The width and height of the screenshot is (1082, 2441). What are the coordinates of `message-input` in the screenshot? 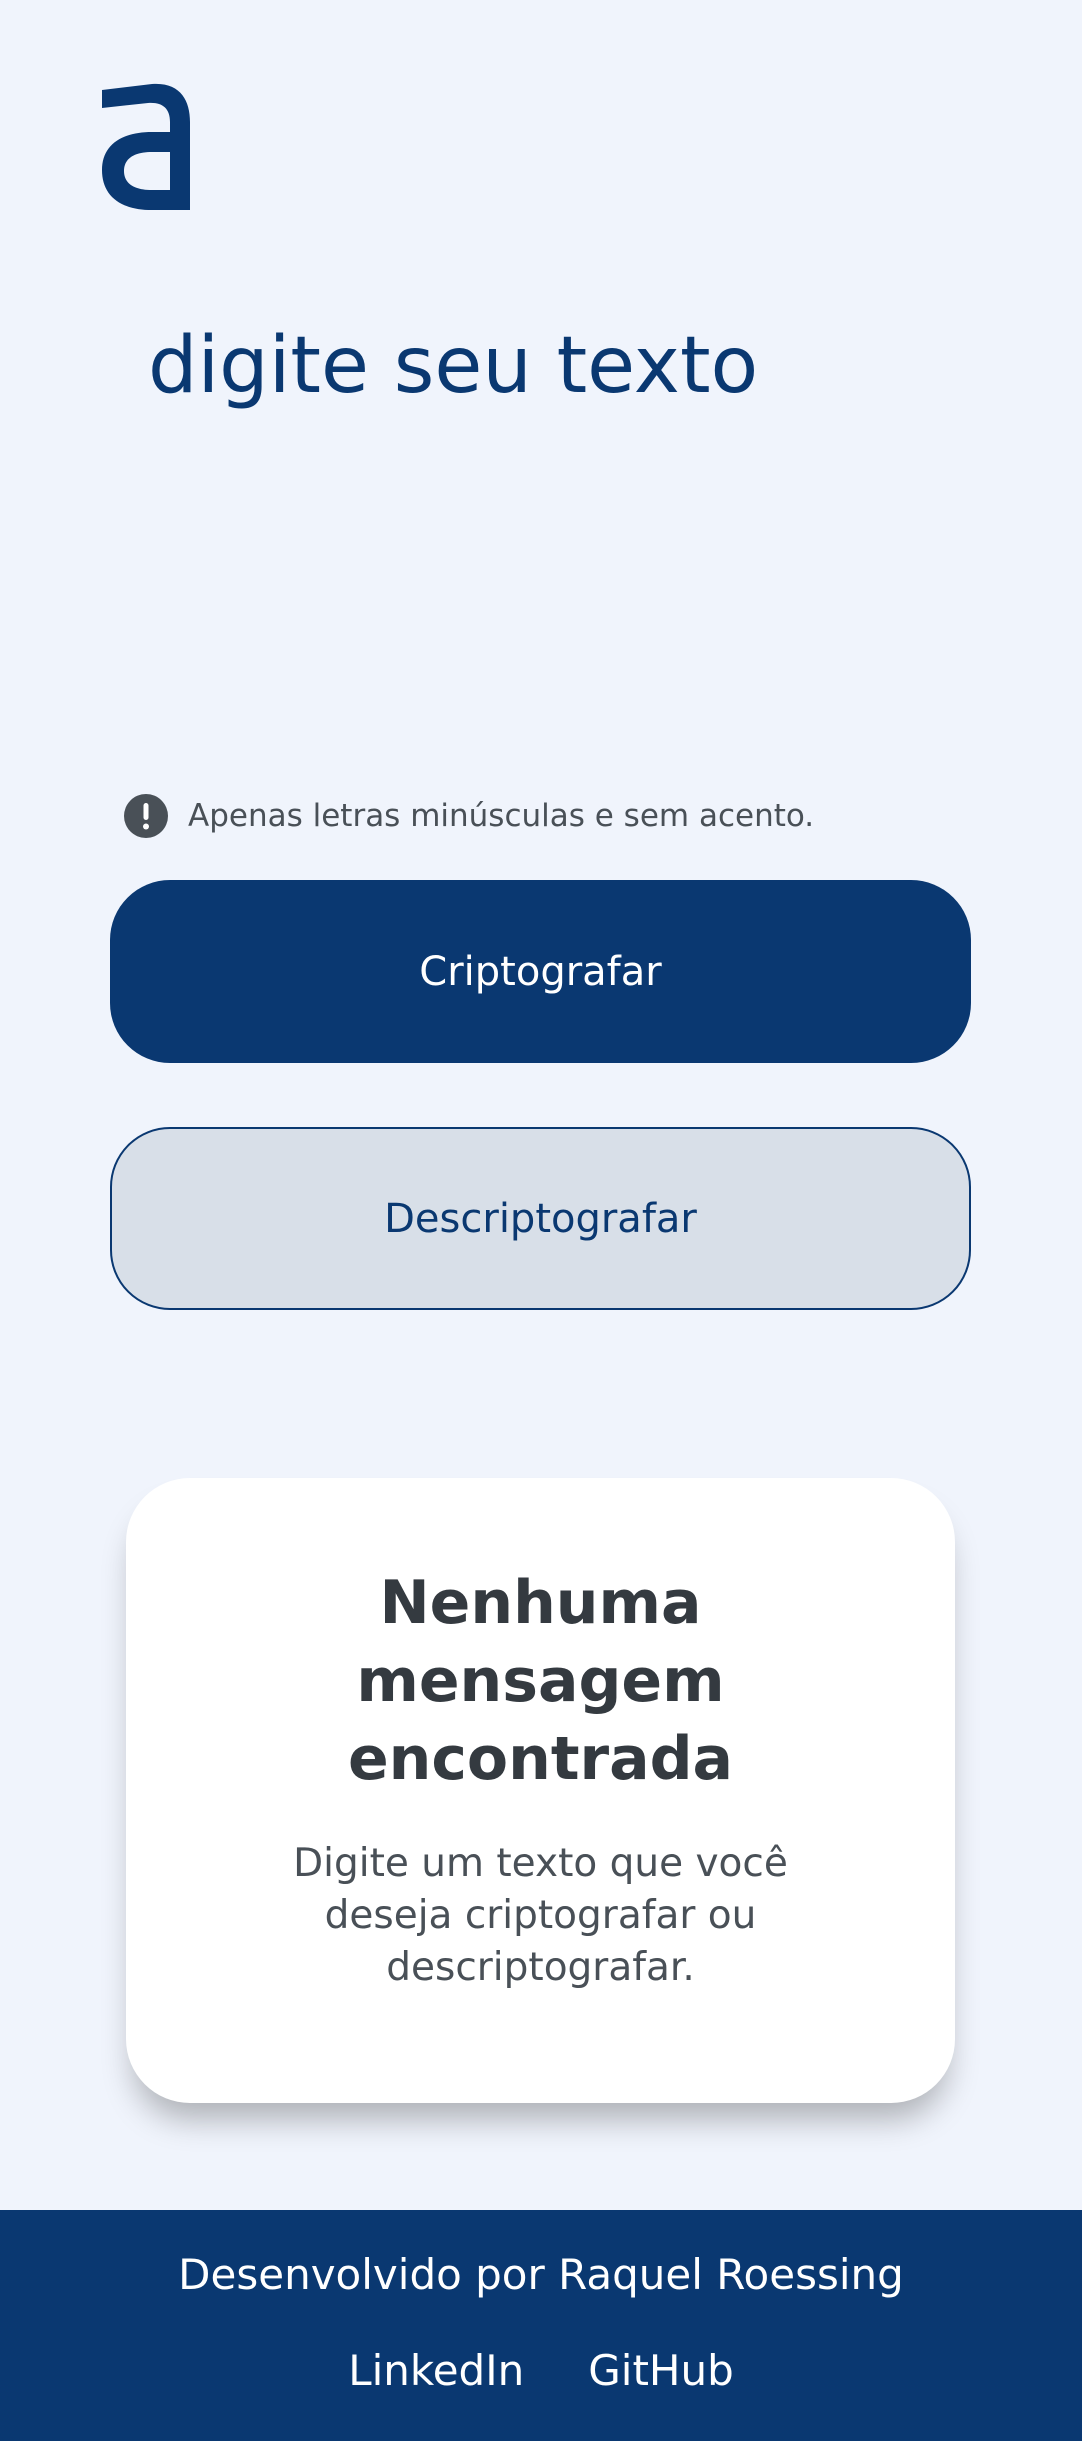 It's located at (558, 530).